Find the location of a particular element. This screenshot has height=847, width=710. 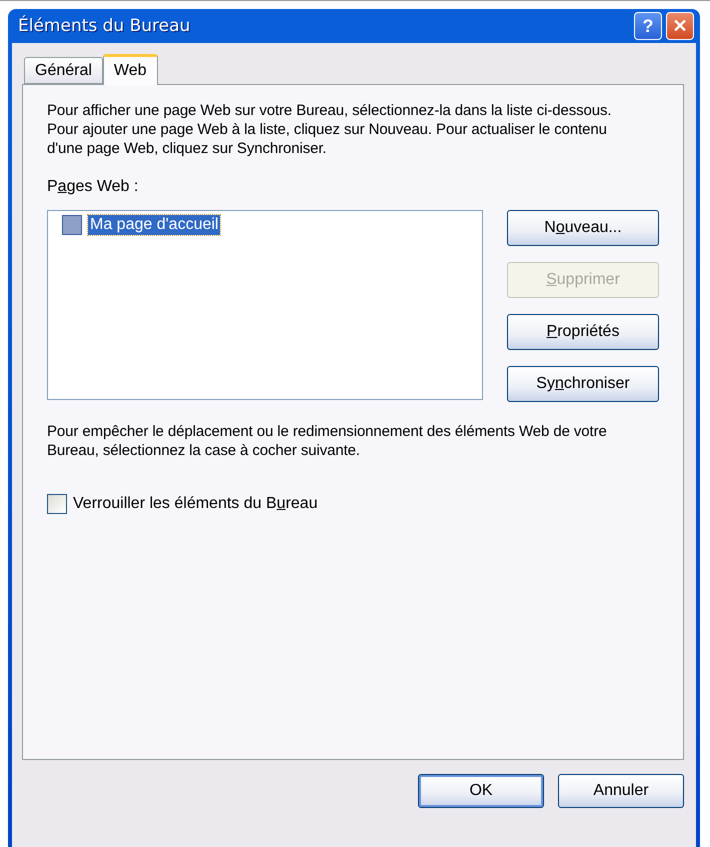

lock-description: Pour empêcher le déplacement ou le redimensionnement des éléments Web de votre Bureau, sélectionnez la case à cocher suivante. is located at coordinates (327, 441).